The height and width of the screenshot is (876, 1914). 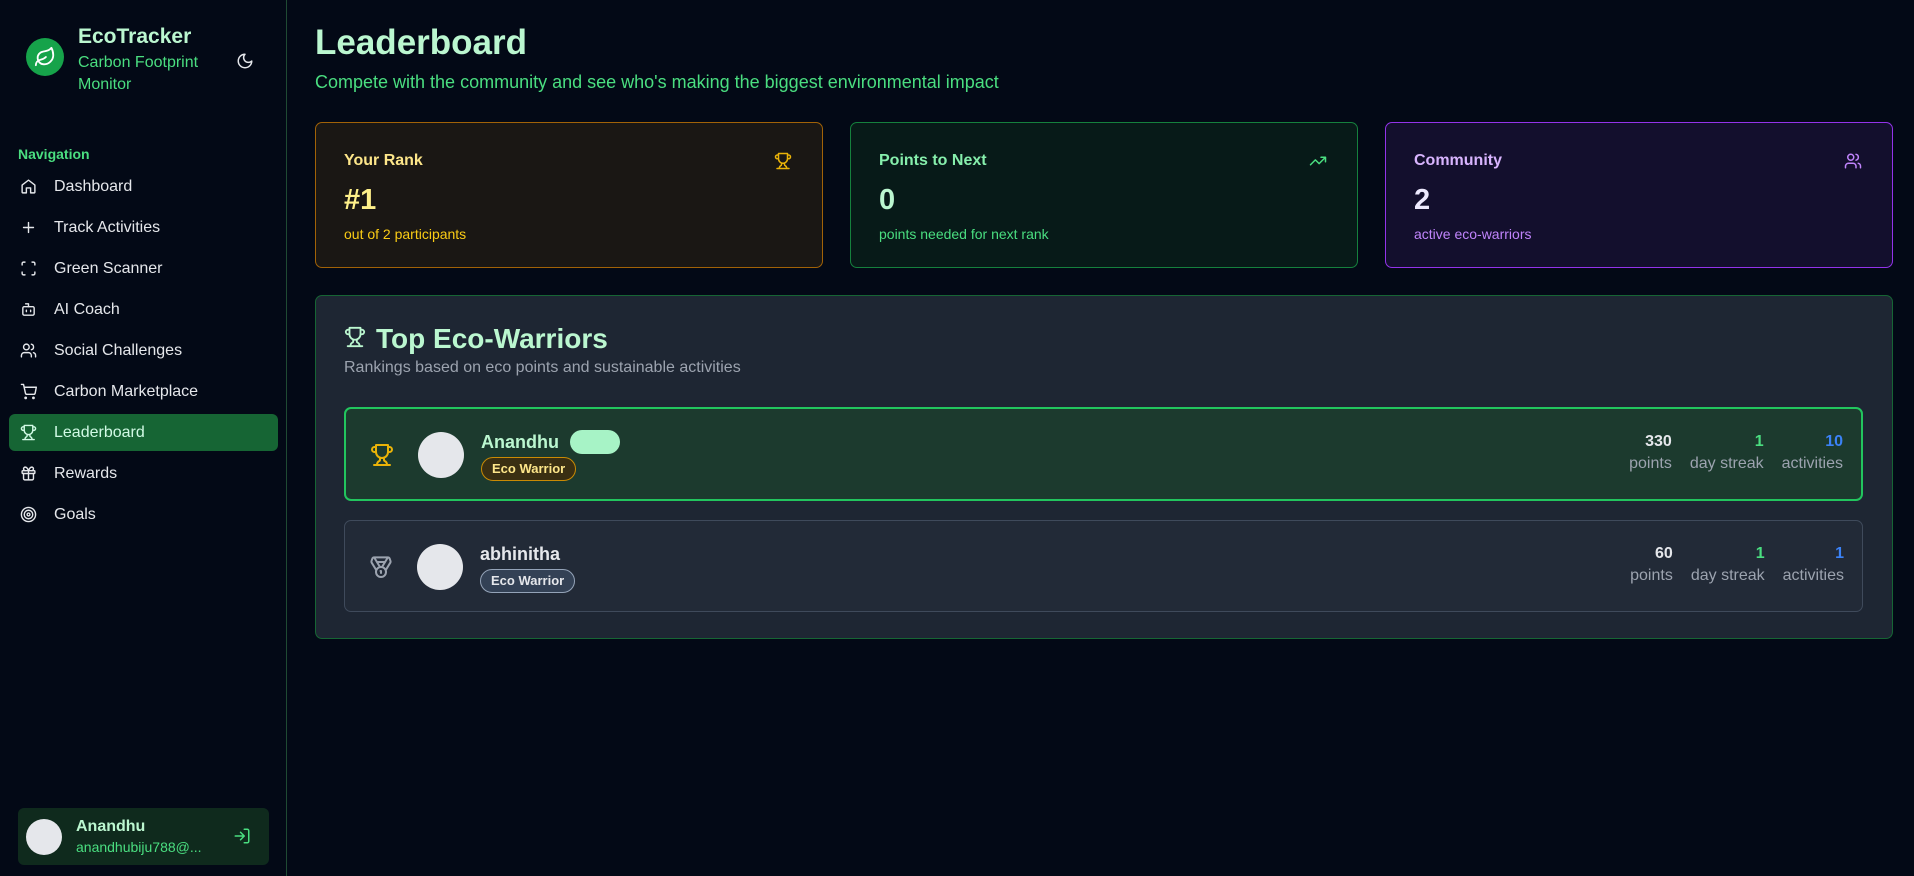 I want to click on points-value: 60, so click(x=1664, y=553).